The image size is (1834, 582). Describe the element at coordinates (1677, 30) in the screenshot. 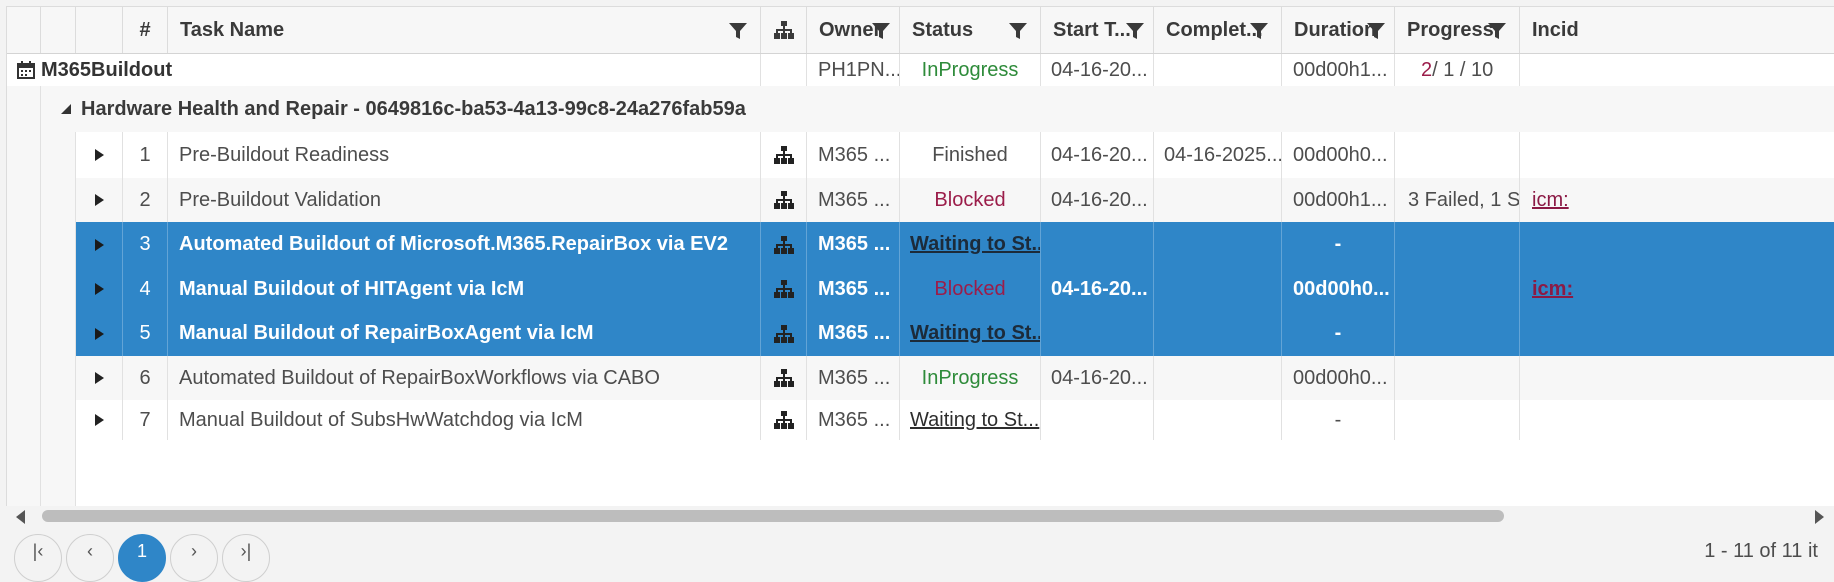

I see `header-incident: Incid` at that location.